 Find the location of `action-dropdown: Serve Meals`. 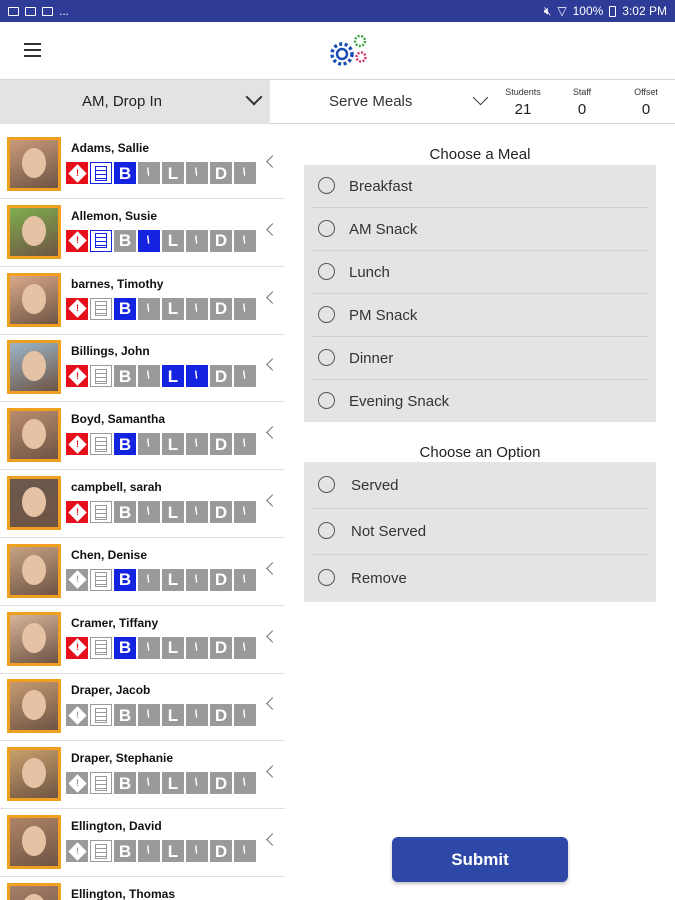

action-dropdown: Serve Meals is located at coordinates (384, 102).